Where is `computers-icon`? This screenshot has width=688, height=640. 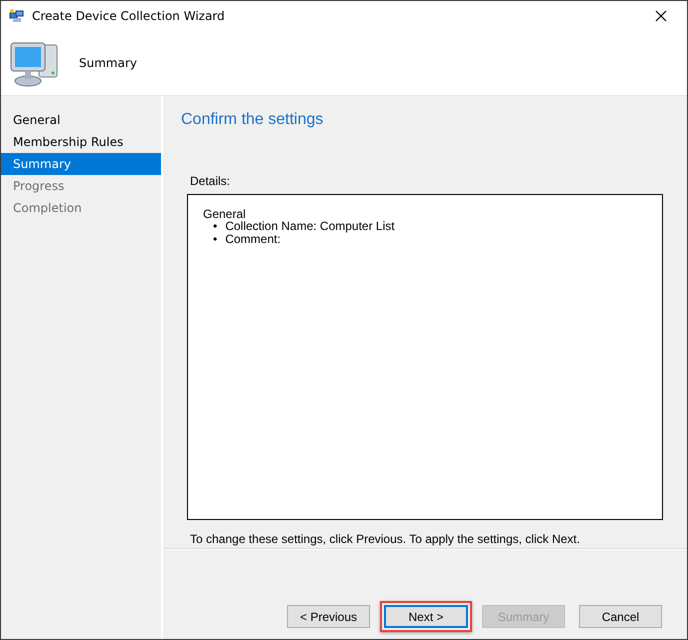
computers-icon is located at coordinates (17, 15).